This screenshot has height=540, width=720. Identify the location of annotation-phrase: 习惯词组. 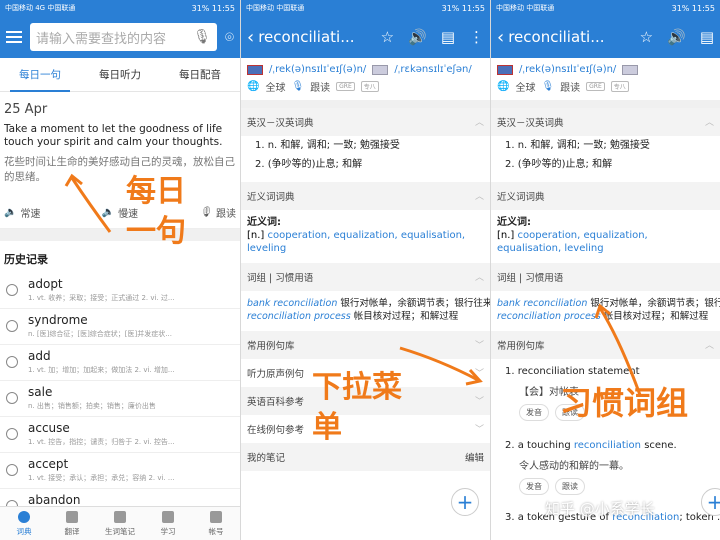
(624, 403).